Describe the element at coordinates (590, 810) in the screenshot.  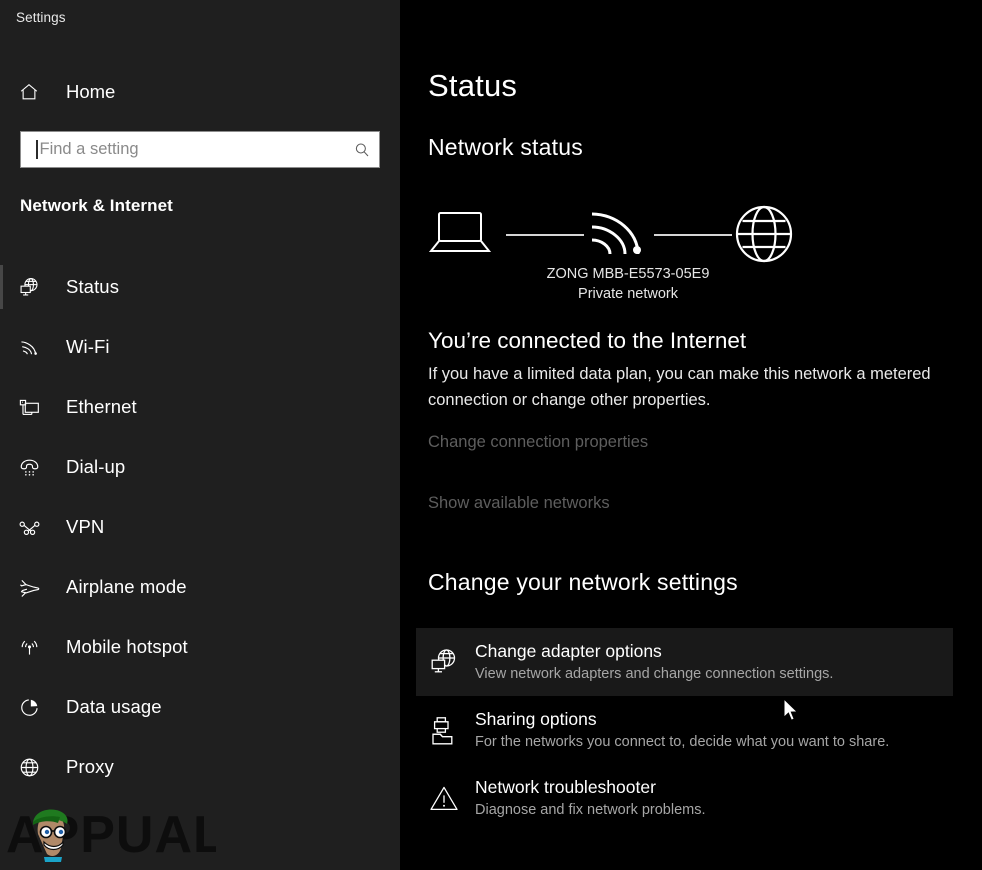
I see `option-description: Diagnose and fix network problems.` at that location.